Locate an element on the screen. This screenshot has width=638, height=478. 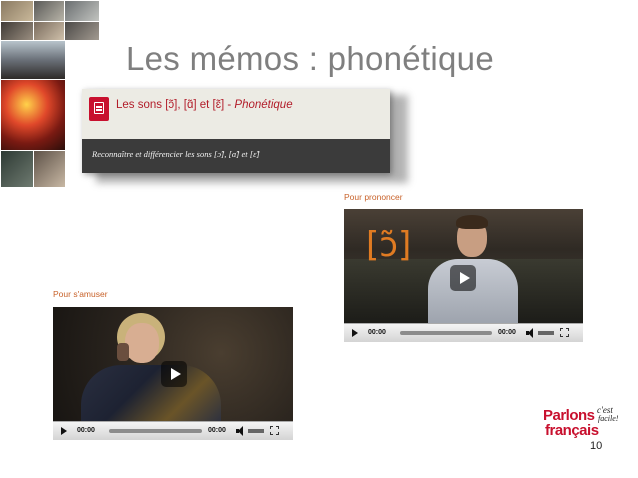
label-pour-prononcer: Pour prononcer is located at coordinates (373, 197).